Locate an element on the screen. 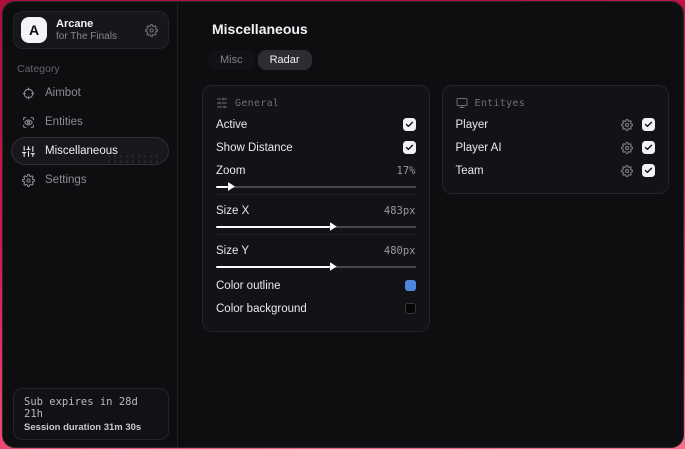 This screenshot has width=685, height=449. page-title: Miscellaneous is located at coordinates (260, 29).